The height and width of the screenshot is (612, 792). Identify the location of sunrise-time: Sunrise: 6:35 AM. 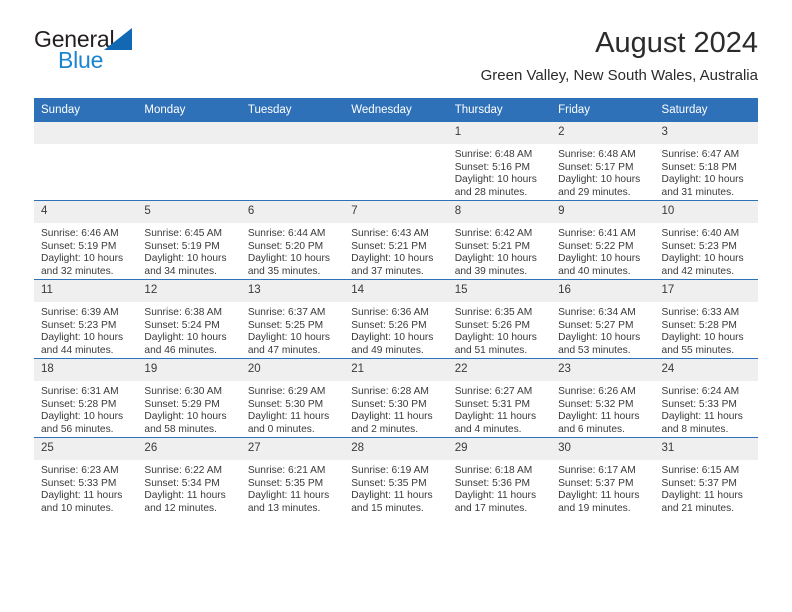
(493, 312).